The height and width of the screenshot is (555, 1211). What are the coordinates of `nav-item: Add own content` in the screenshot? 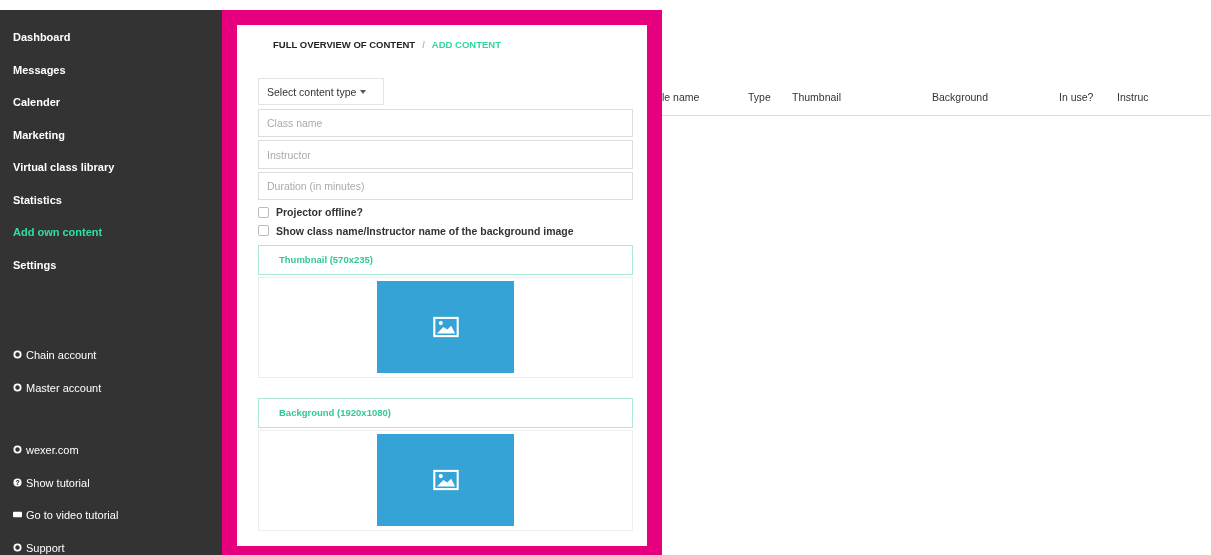 It's located at (58, 241).